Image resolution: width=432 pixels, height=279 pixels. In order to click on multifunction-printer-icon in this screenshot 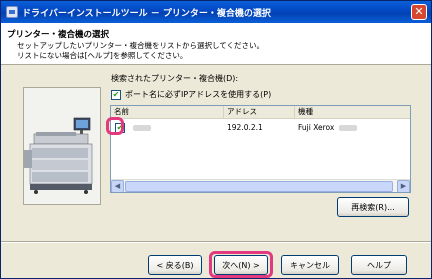, I will do `click(62, 146)`.